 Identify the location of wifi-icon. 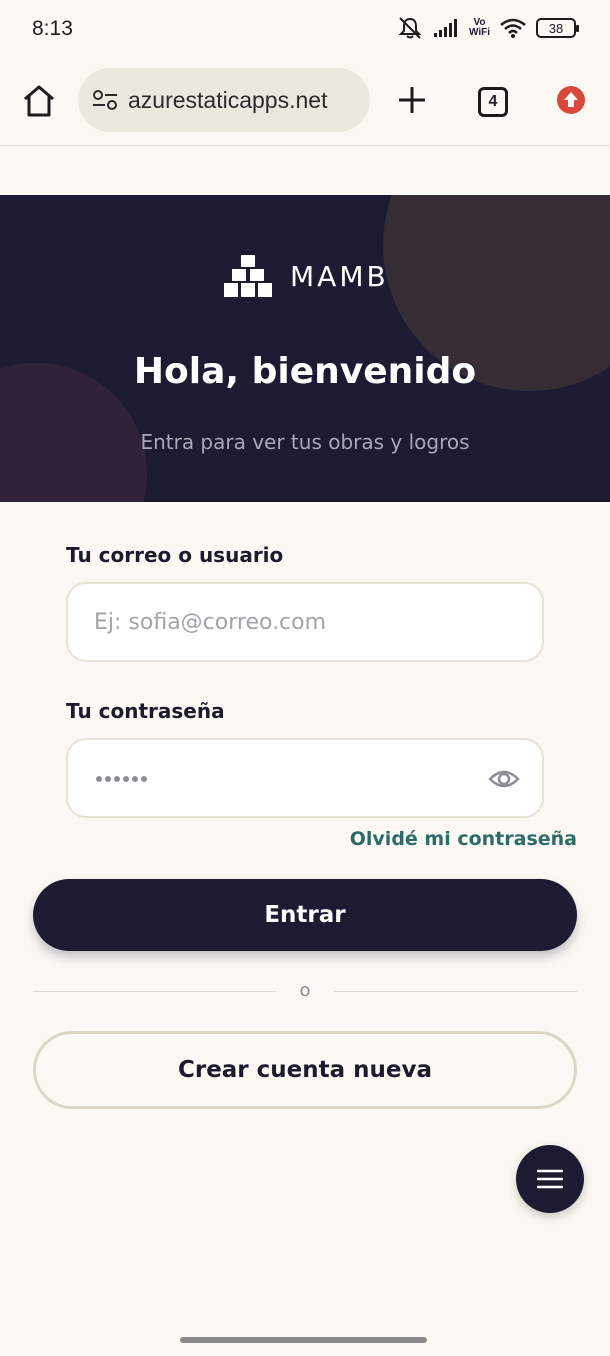
(513, 28).